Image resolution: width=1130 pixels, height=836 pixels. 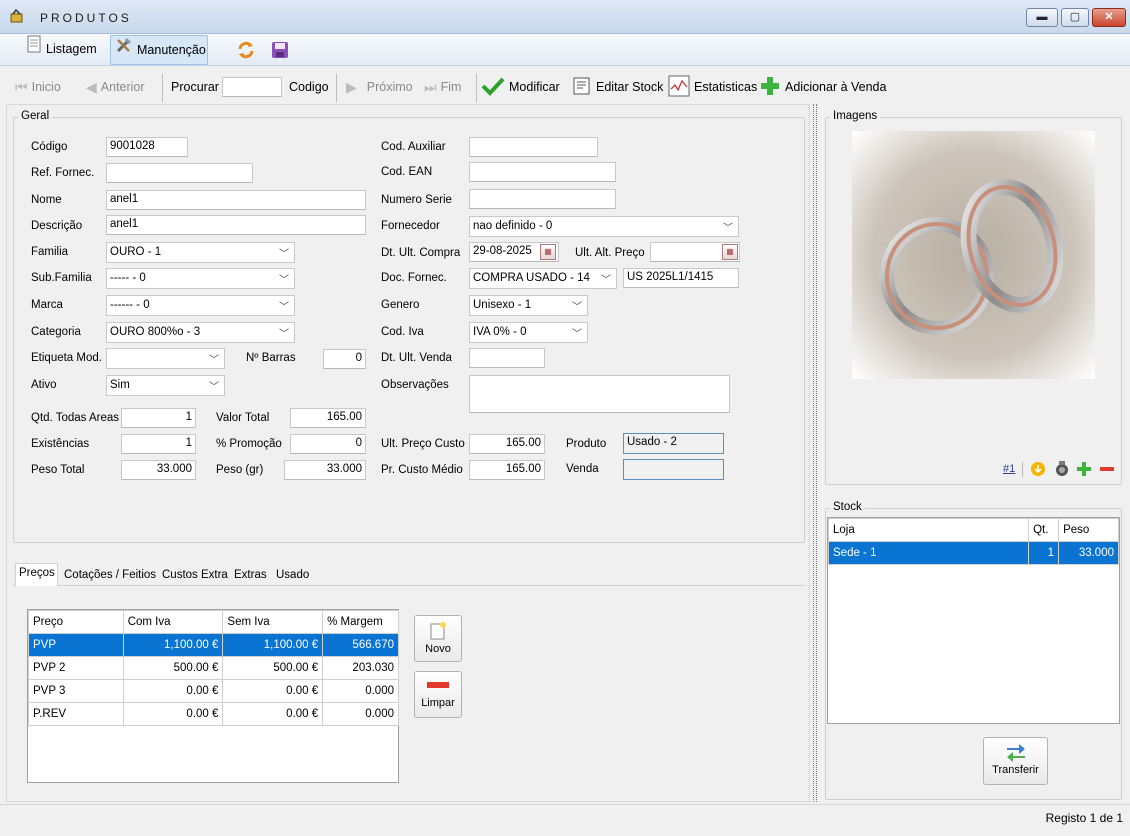 What do you see at coordinates (604, 226) in the screenshot?
I see `fornecedor-select: nao definido - 0 ﹀` at bounding box center [604, 226].